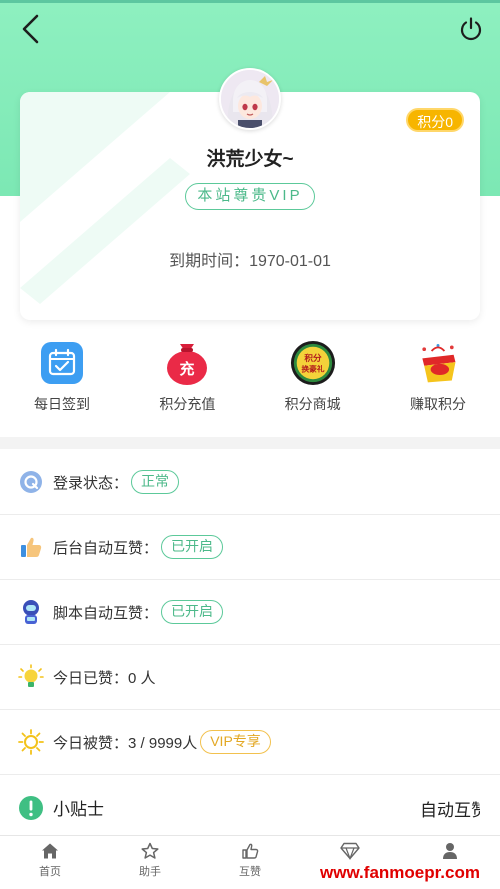 The image size is (500, 889). I want to click on points-badge: 积分0, so click(435, 120).